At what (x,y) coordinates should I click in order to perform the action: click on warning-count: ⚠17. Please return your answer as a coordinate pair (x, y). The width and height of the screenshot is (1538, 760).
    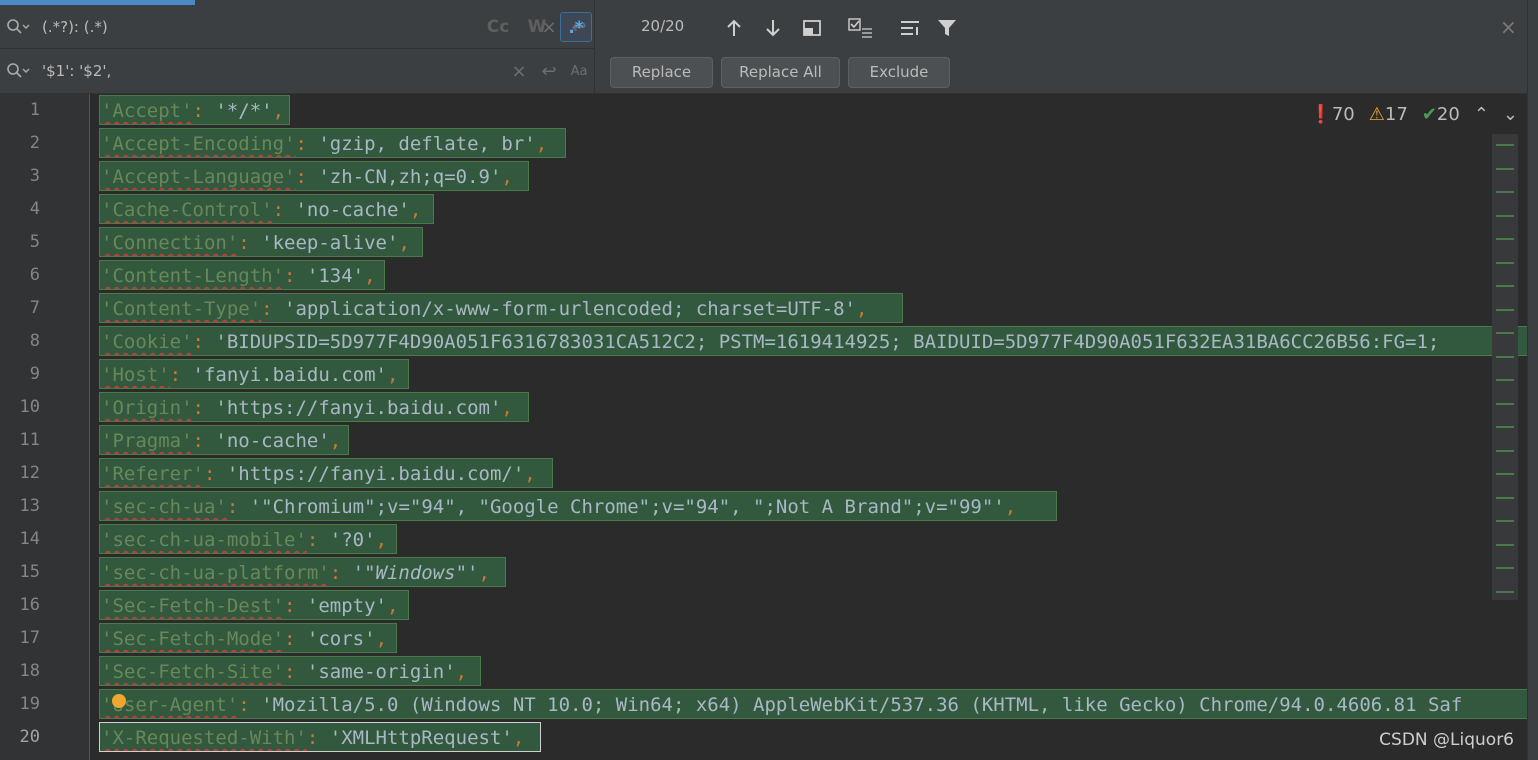
    Looking at the image, I should click on (1388, 114).